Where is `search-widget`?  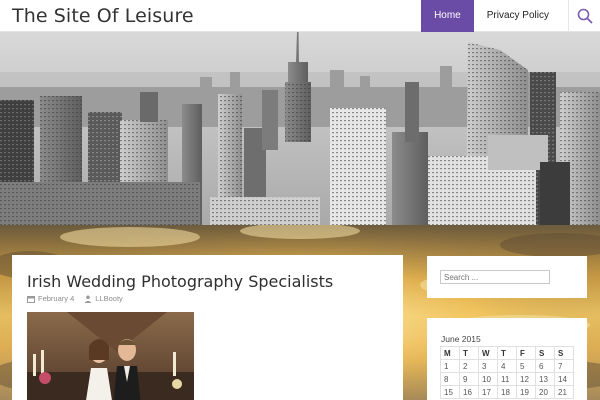 search-widget is located at coordinates (507, 277).